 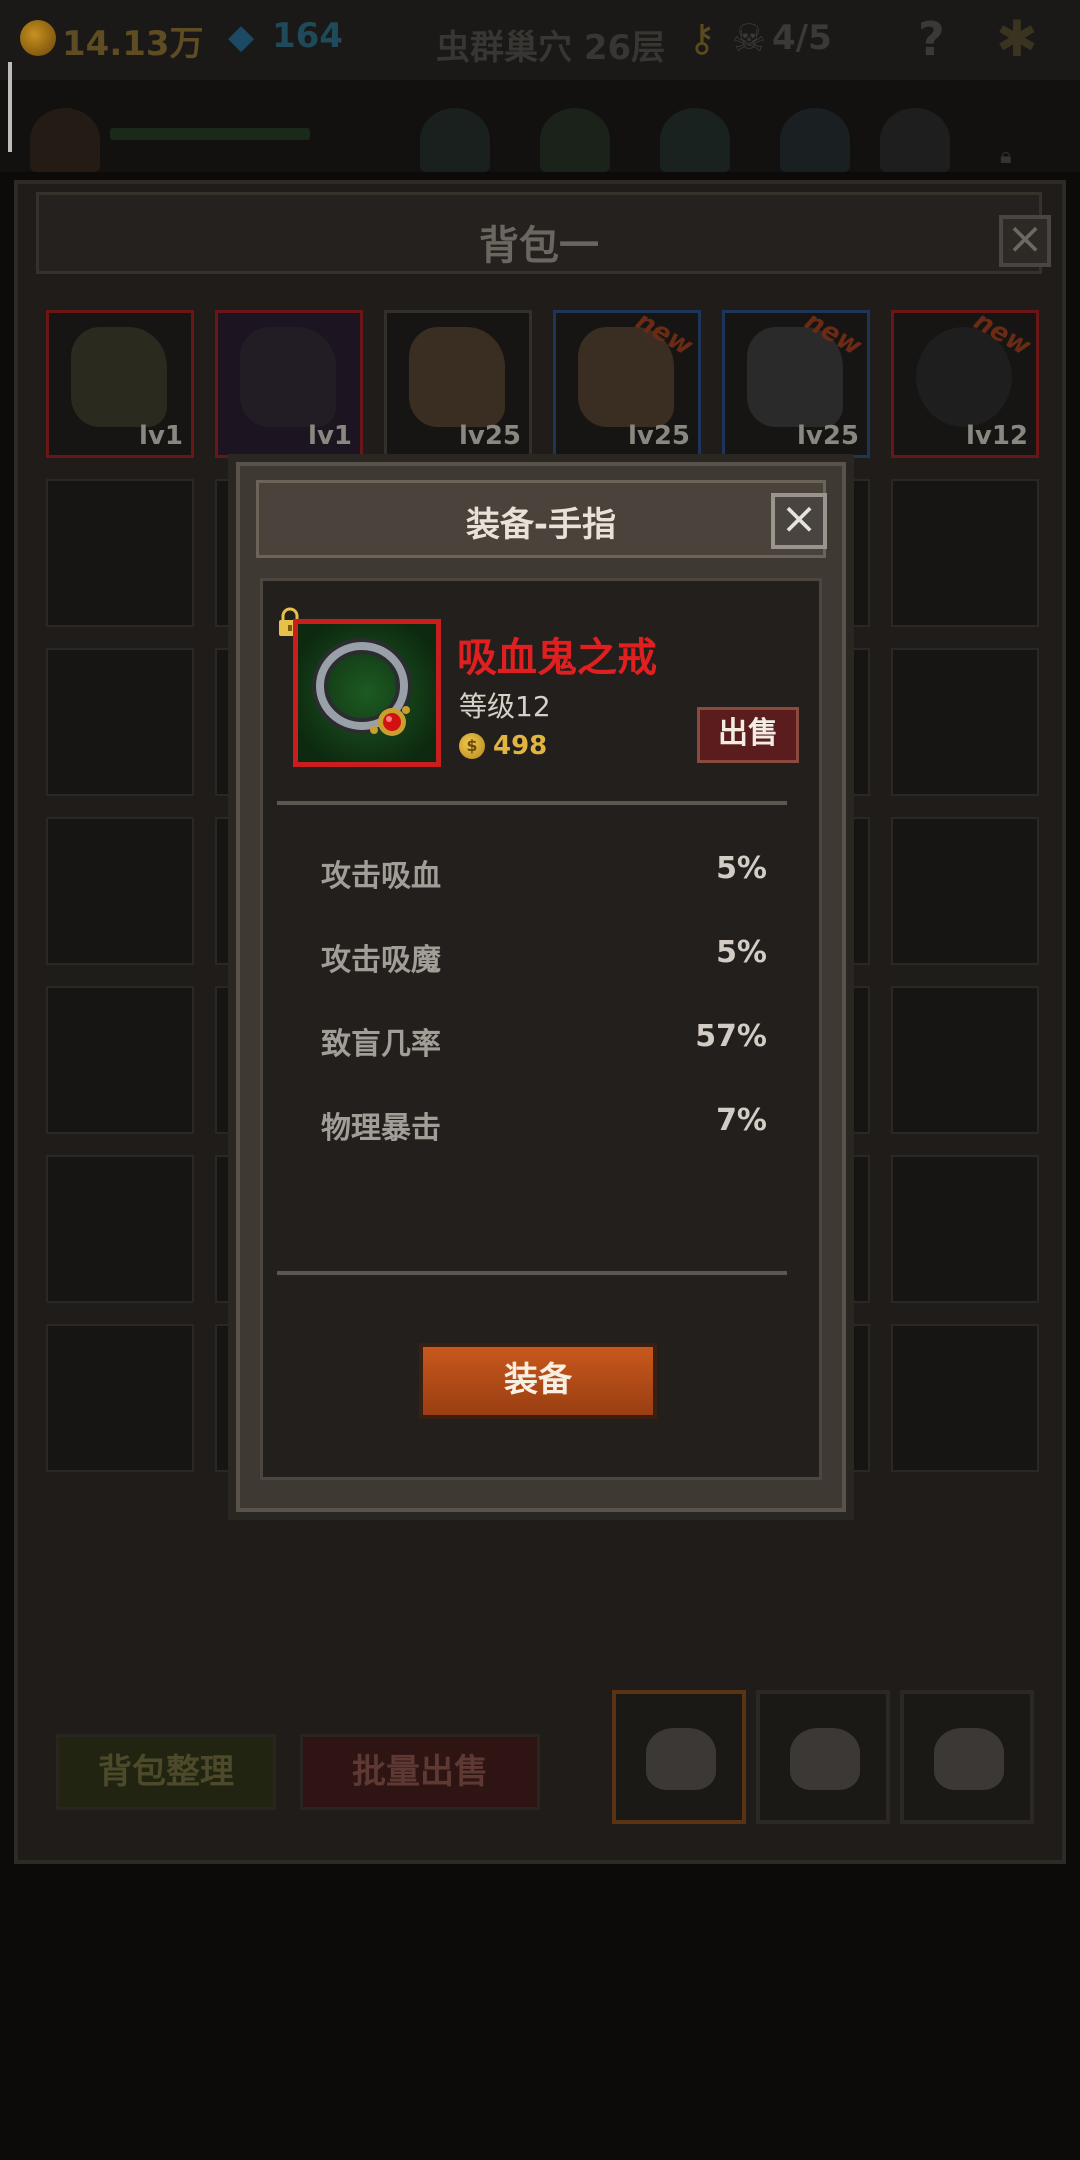 I want to click on settings-gear-icon: ✱, so click(x=1017, y=39).